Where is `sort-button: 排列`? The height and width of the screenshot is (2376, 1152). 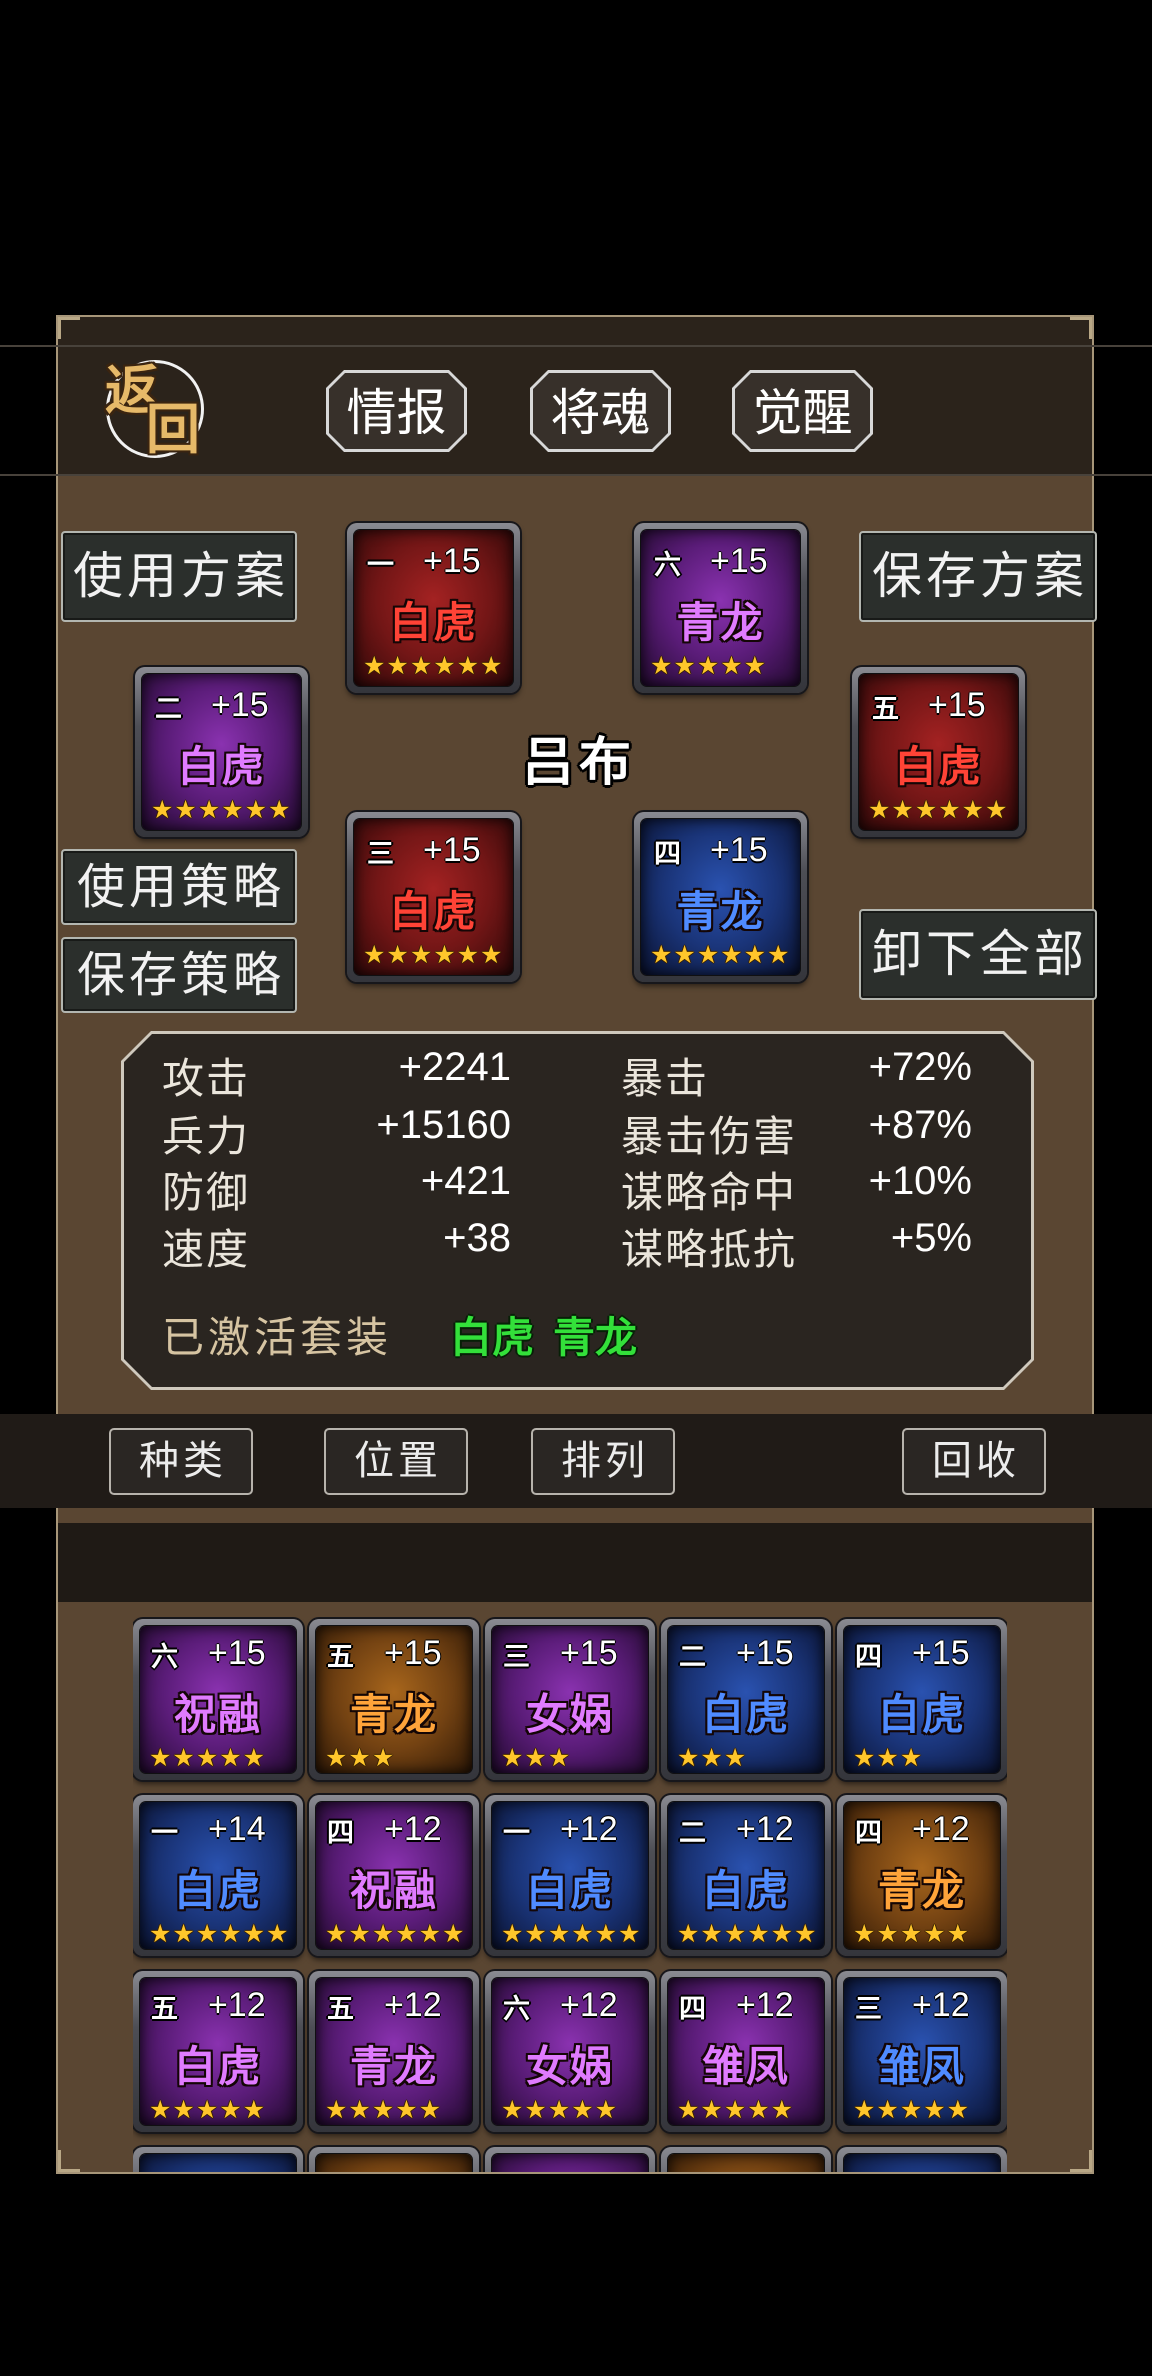
sort-button: 排列 is located at coordinates (603, 1461).